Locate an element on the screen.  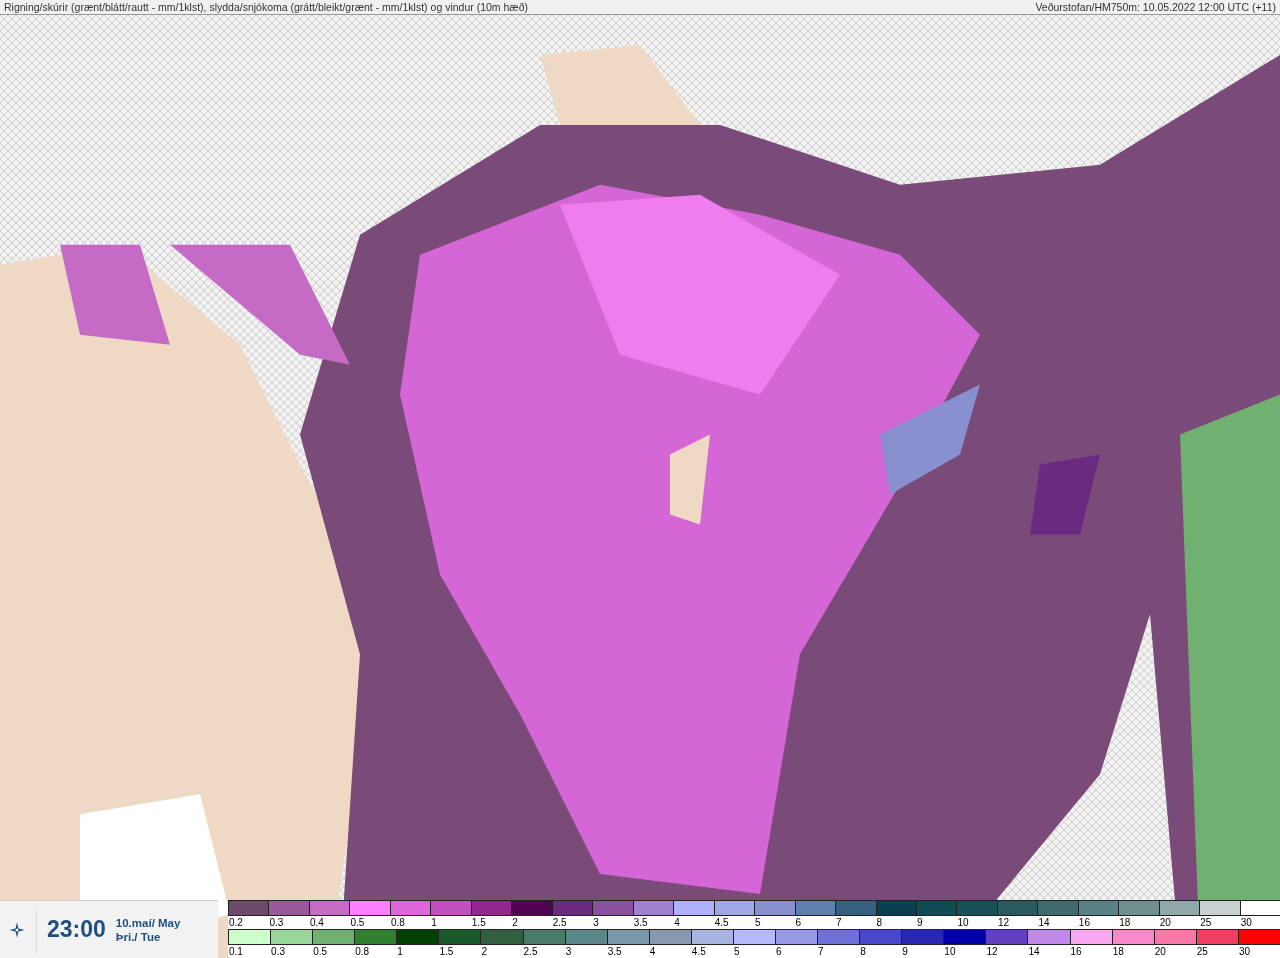
map-title: Rigning/skúrir (grænt/blátt/rautt - mm/1klst), slydda/snjókoma (grátt/bleikt/grænt - mm/1klst) og vindur (10m hæð) is located at coordinates (266, 7).